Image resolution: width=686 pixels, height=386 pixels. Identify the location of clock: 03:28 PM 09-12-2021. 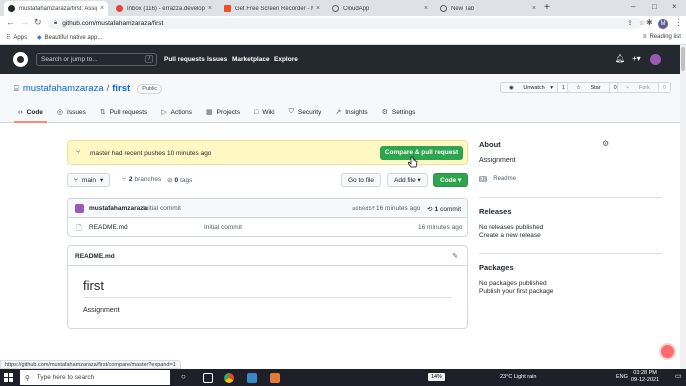
(645, 377).